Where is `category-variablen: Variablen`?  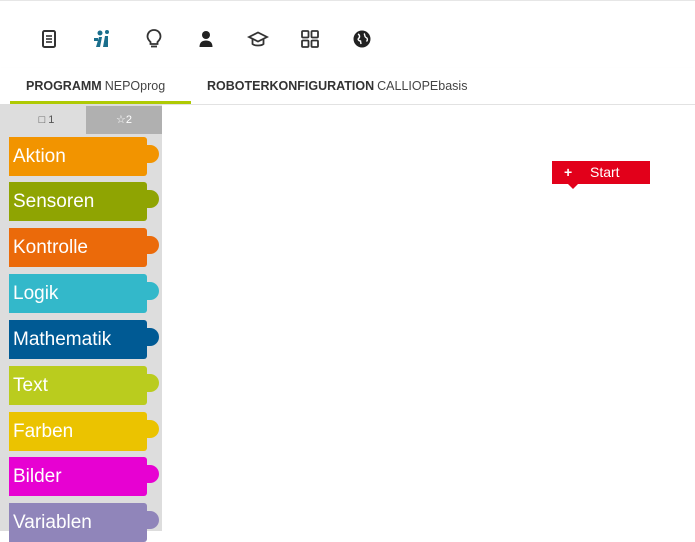
category-variablen: Variablen is located at coordinates (84, 522).